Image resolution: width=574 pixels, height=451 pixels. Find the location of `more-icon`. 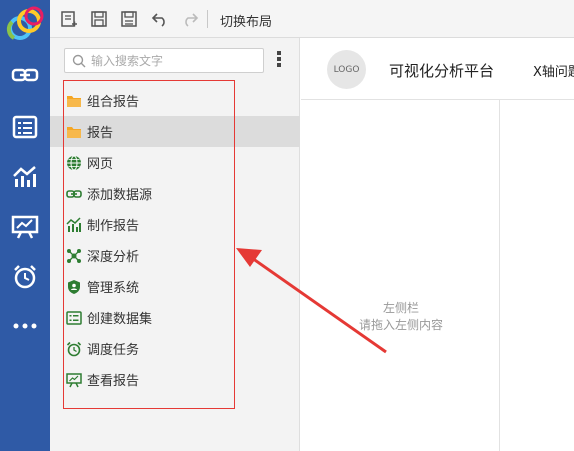

more-icon is located at coordinates (25, 326).